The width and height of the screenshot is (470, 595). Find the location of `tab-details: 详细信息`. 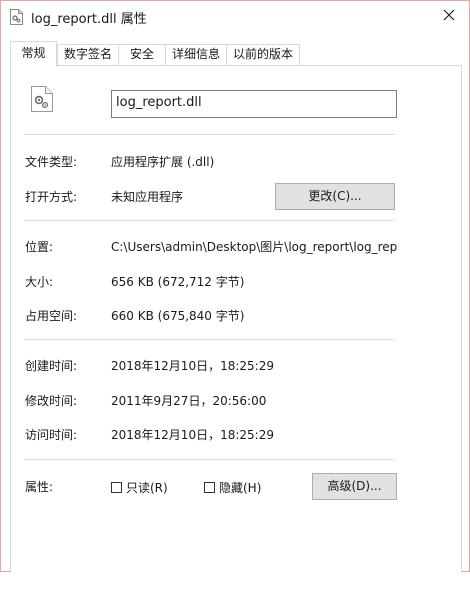

tab-details: 详细信息 is located at coordinates (196, 54).